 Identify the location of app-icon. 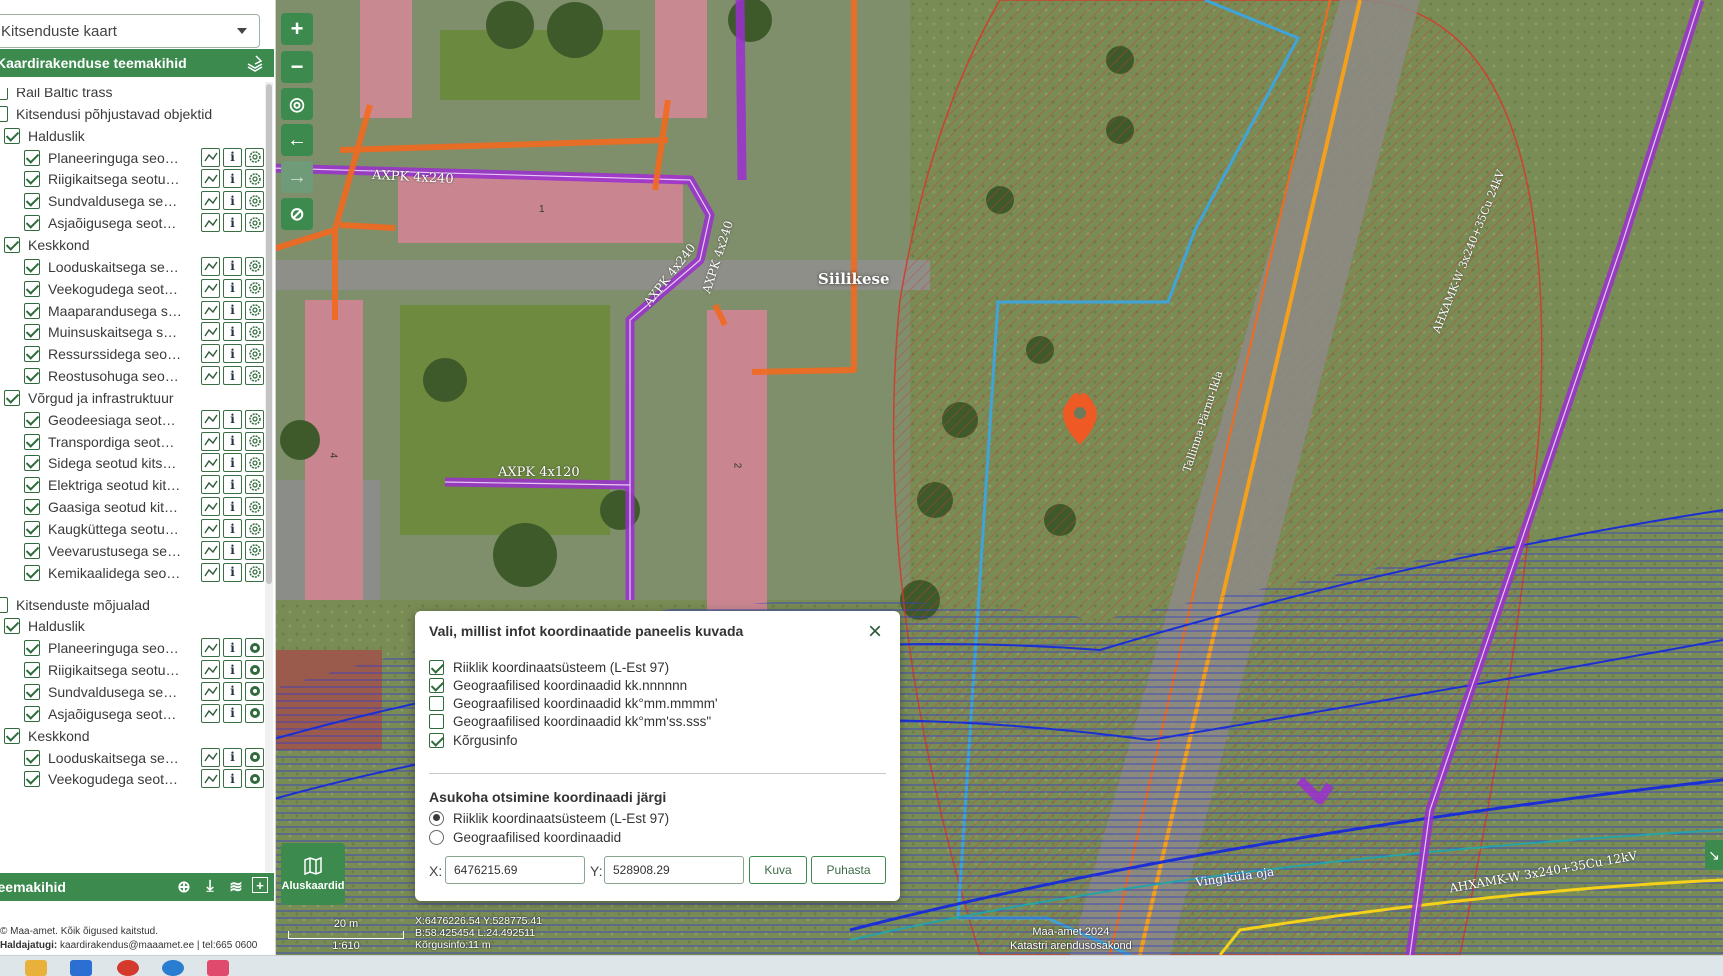
(218, 968).